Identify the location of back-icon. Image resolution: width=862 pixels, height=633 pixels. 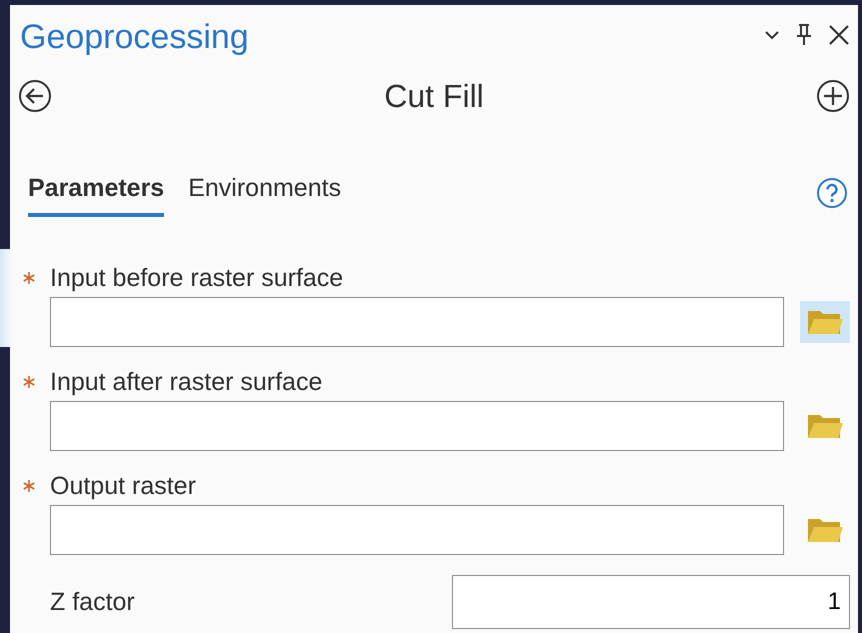
(35, 95).